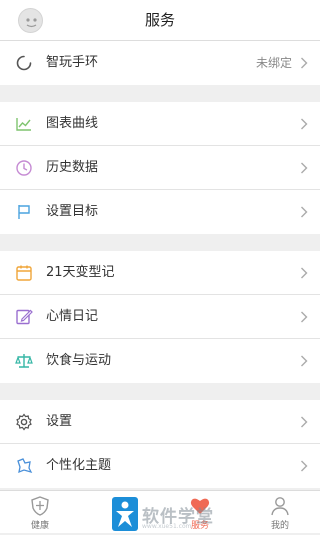 The height and width of the screenshot is (535, 320). I want to click on chart-line-icon, so click(23, 124).